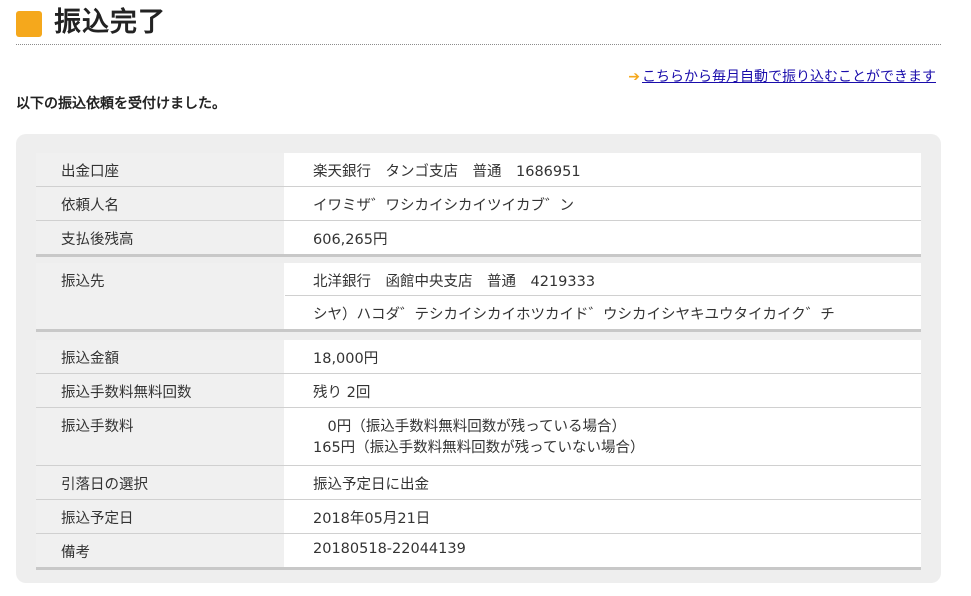 The height and width of the screenshot is (596, 971). Describe the element at coordinates (110, 22) in the screenshot. I see `page-title: 振込完了` at that location.